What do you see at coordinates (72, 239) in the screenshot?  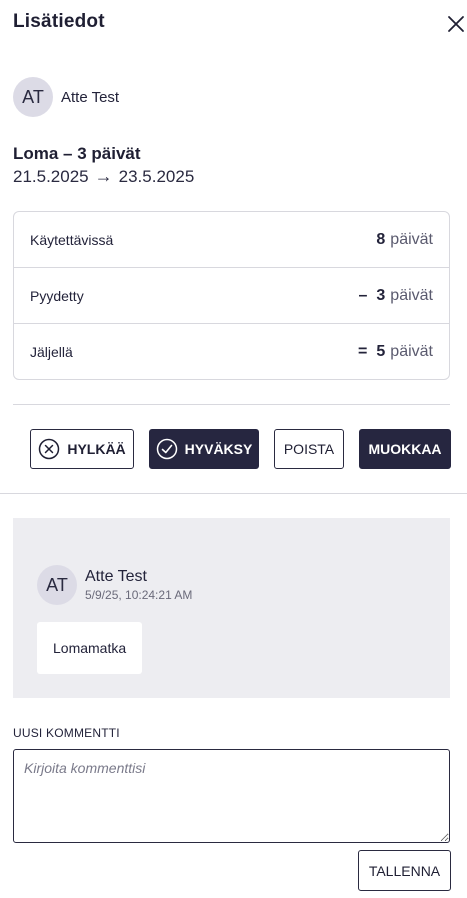 I see `balance-label: Käytettävissä` at bounding box center [72, 239].